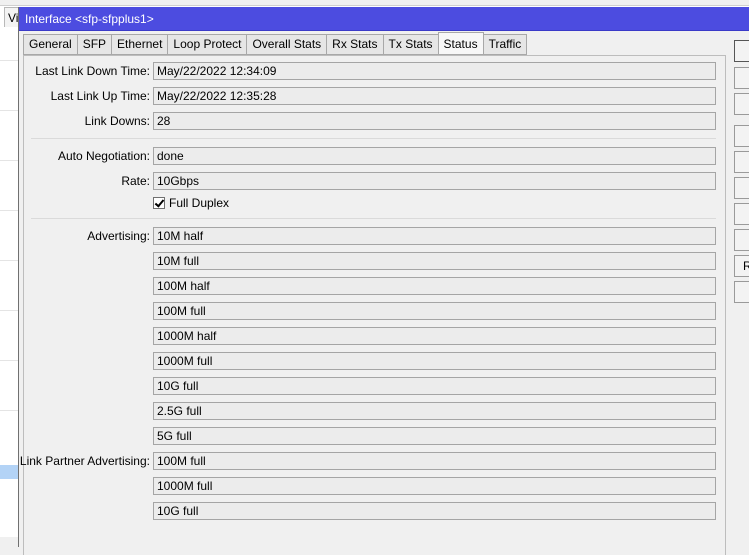 Image resolution: width=749 pixels, height=555 pixels. I want to click on link-partner-advertising-value: 100M full, so click(434, 461).